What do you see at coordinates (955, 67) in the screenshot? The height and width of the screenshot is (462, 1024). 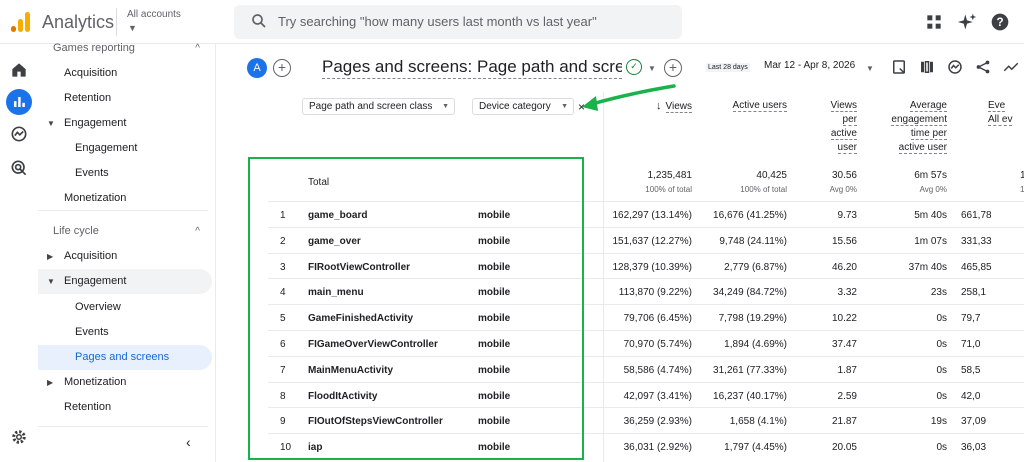 I see `insights-icon` at bounding box center [955, 67].